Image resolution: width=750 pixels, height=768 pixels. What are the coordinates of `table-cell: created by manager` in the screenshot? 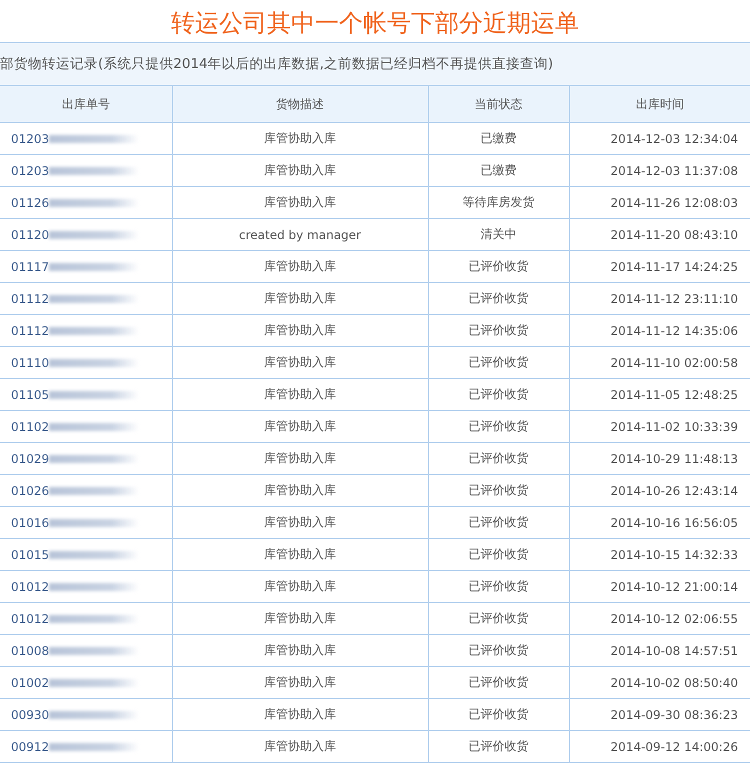 It's located at (300, 234).